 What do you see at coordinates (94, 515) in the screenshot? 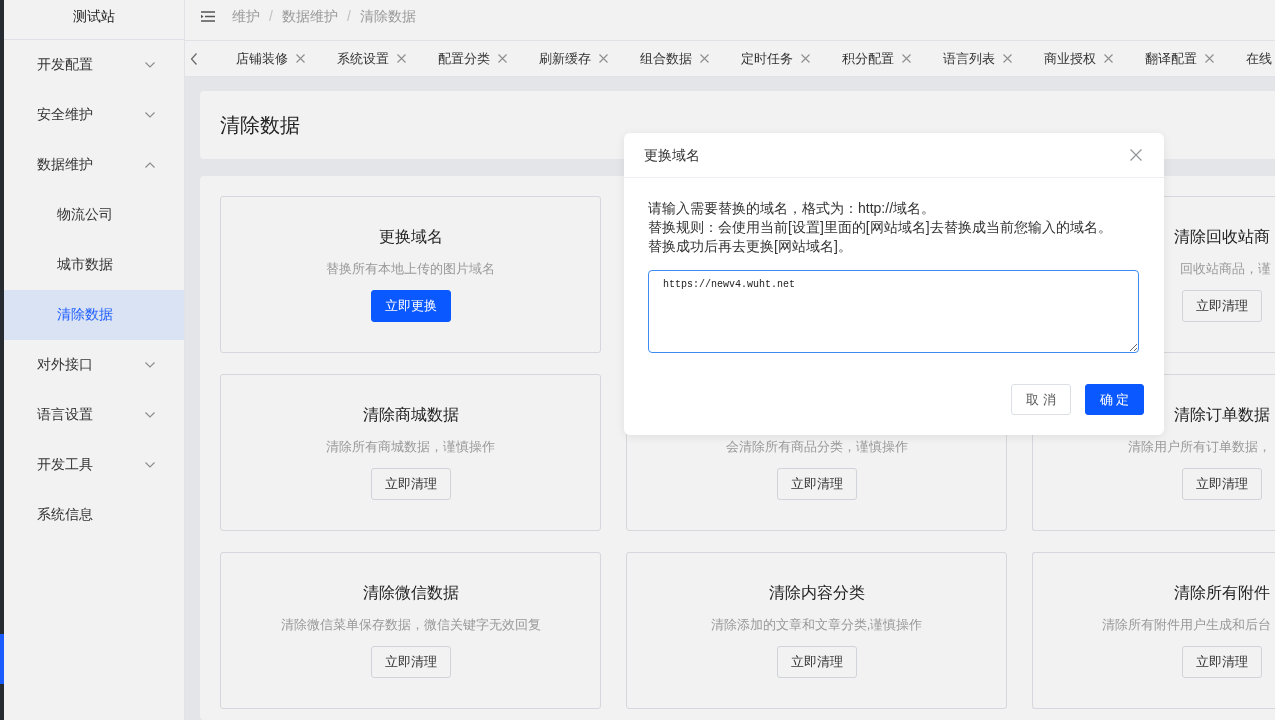
I see `sidebar-item: 系统信息` at bounding box center [94, 515].